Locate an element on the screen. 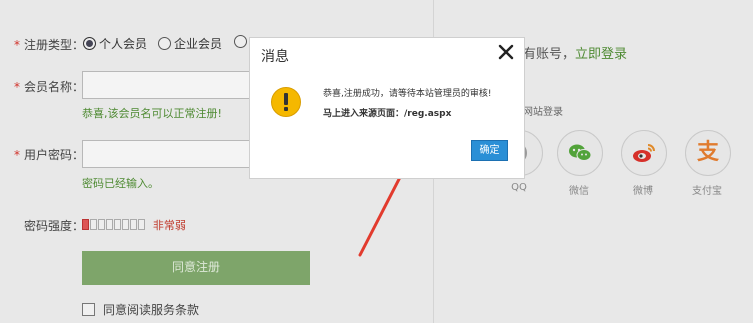  confirm-button: 确定 is located at coordinates (489, 150).